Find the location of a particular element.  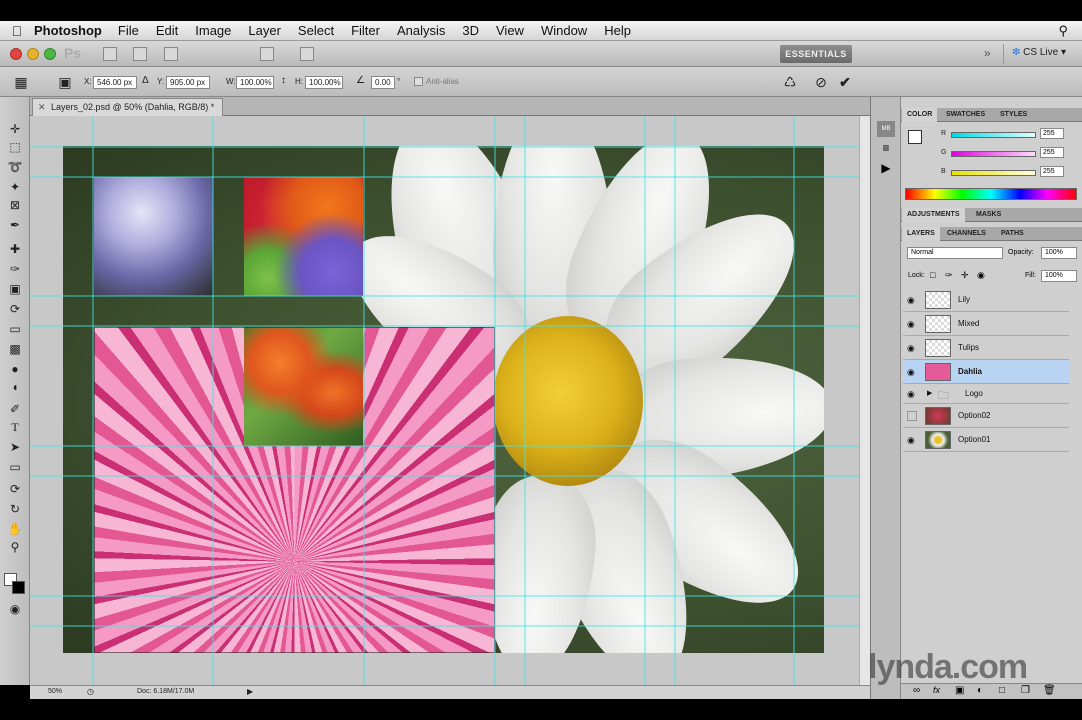

layer-name: Mixed is located at coordinates (968, 323).